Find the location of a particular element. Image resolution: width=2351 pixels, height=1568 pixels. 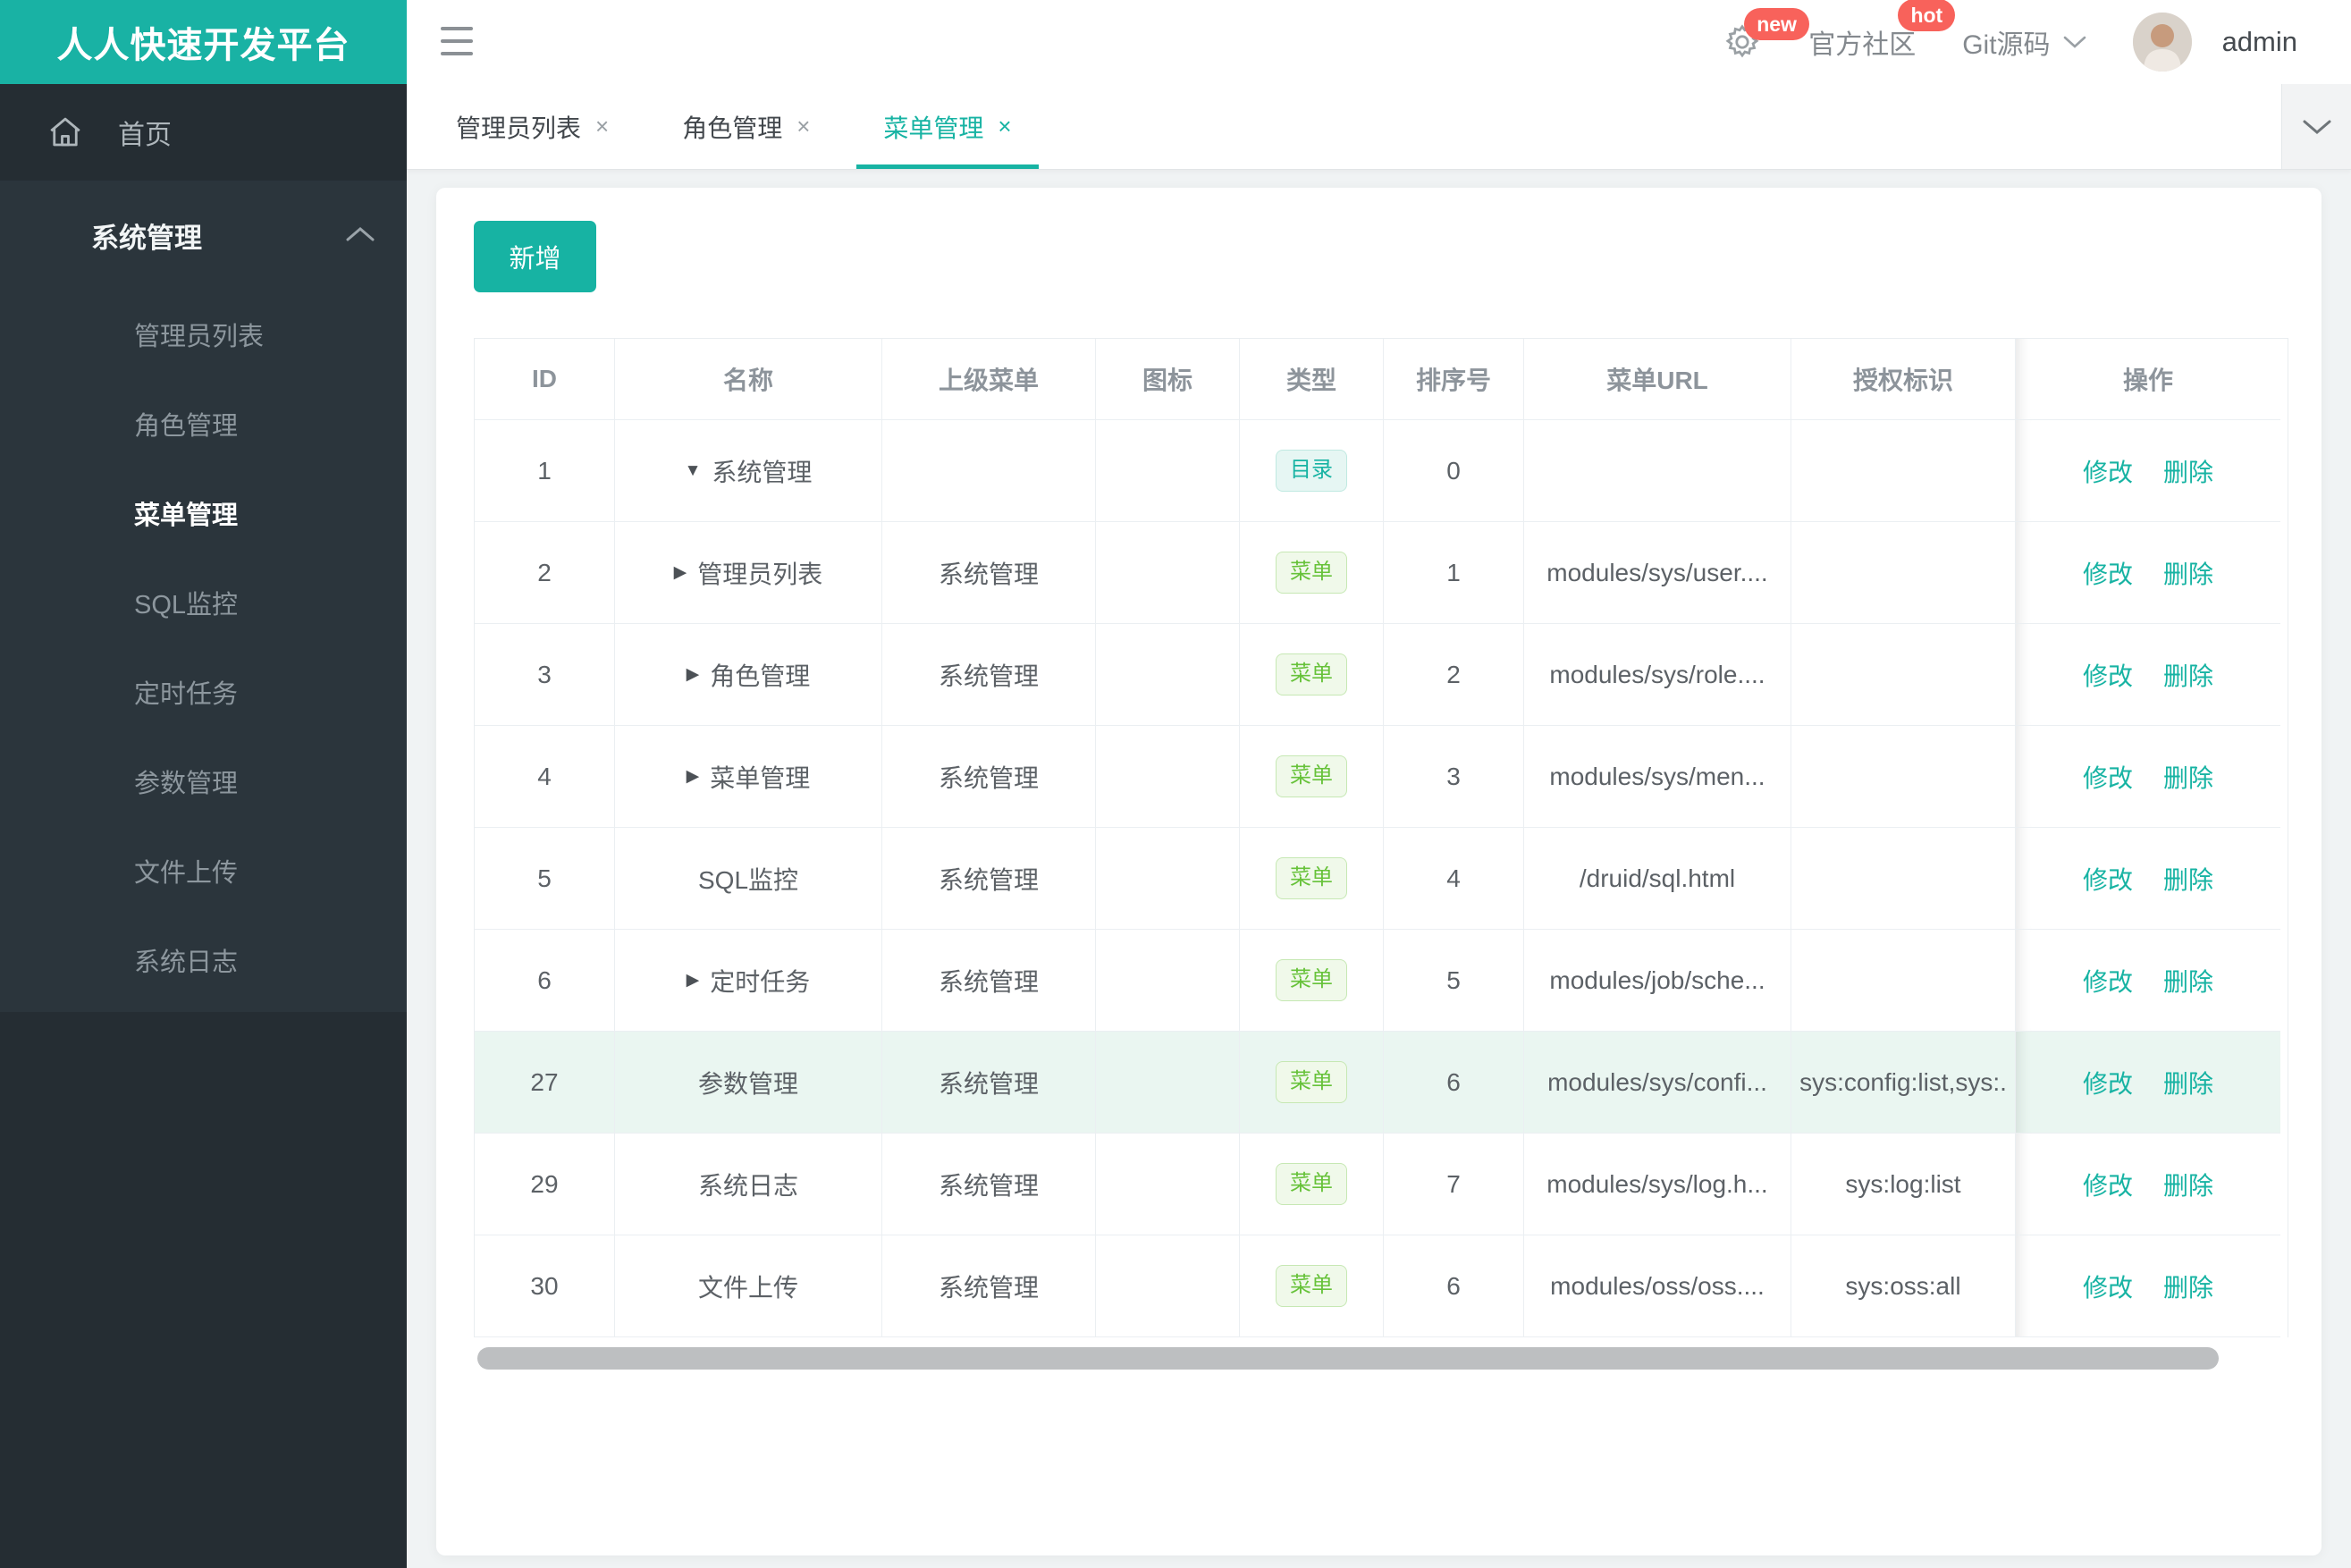

col-header-parent: 上级菜单 is located at coordinates (989, 379).